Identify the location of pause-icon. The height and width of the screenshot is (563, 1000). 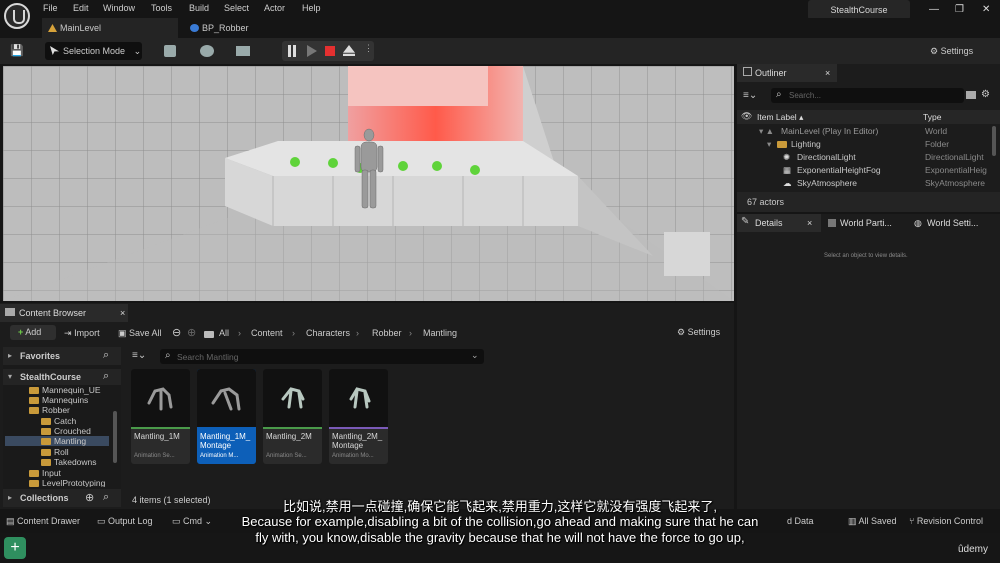
(289, 51).